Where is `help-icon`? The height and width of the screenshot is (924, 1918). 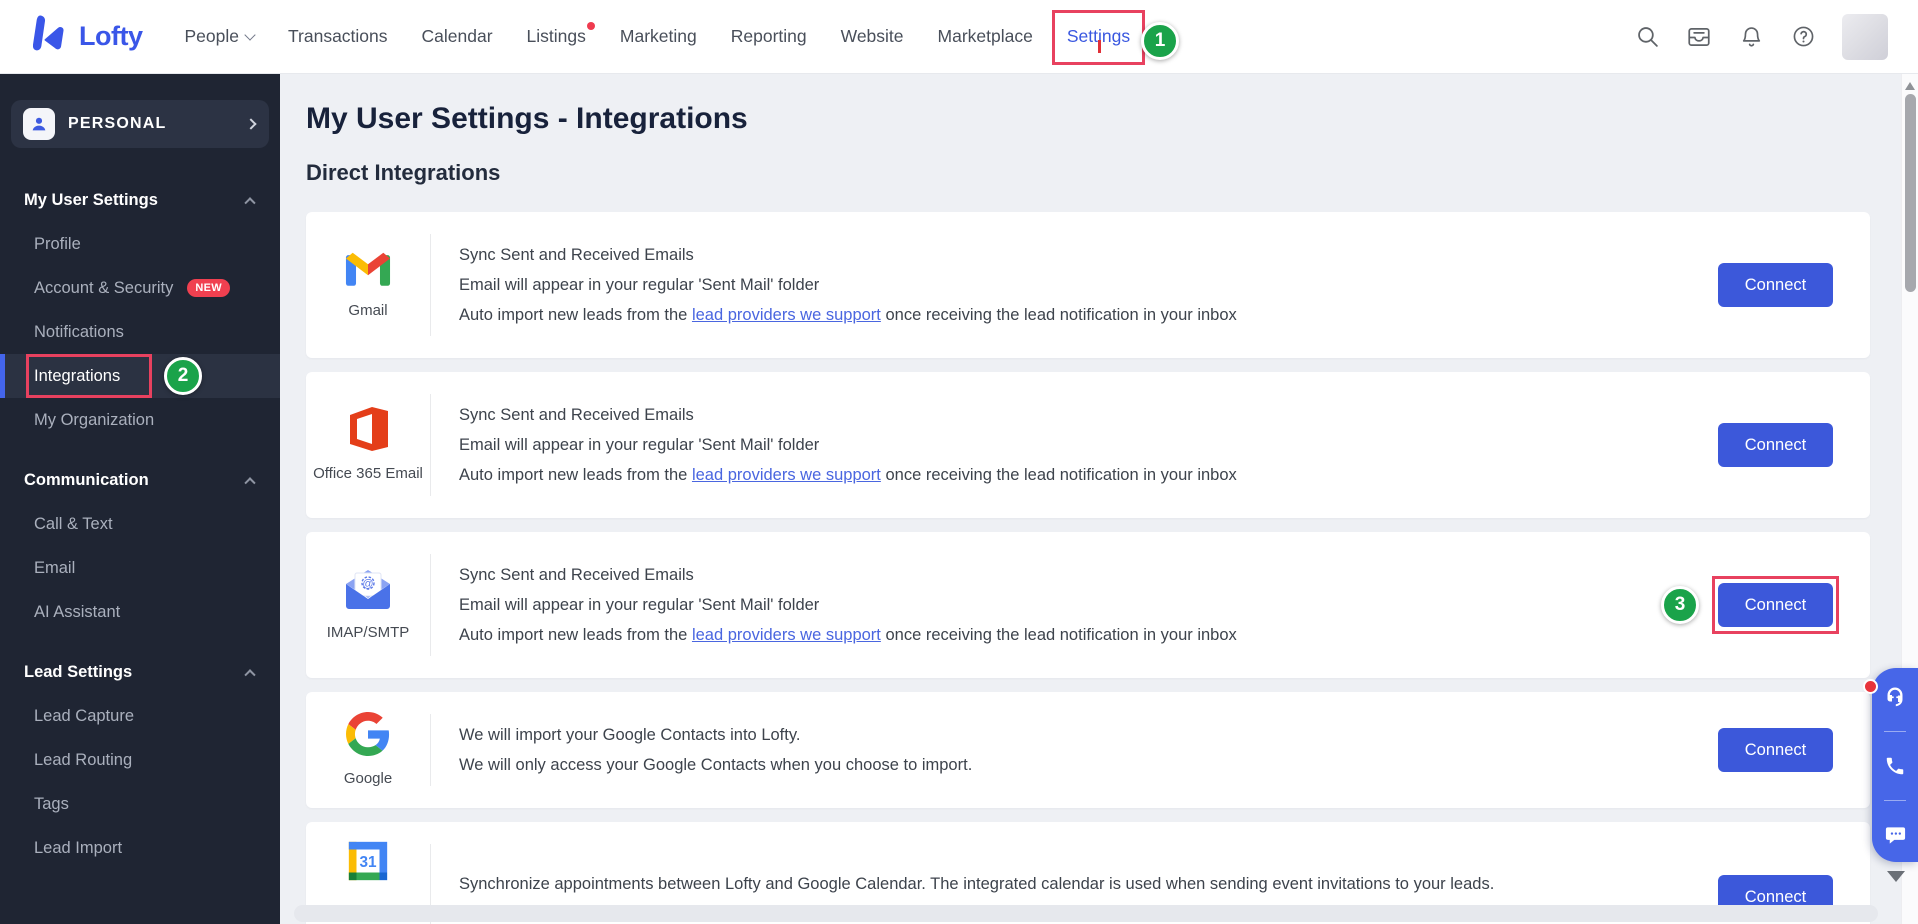 help-icon is located at coordinates (1803, 37).